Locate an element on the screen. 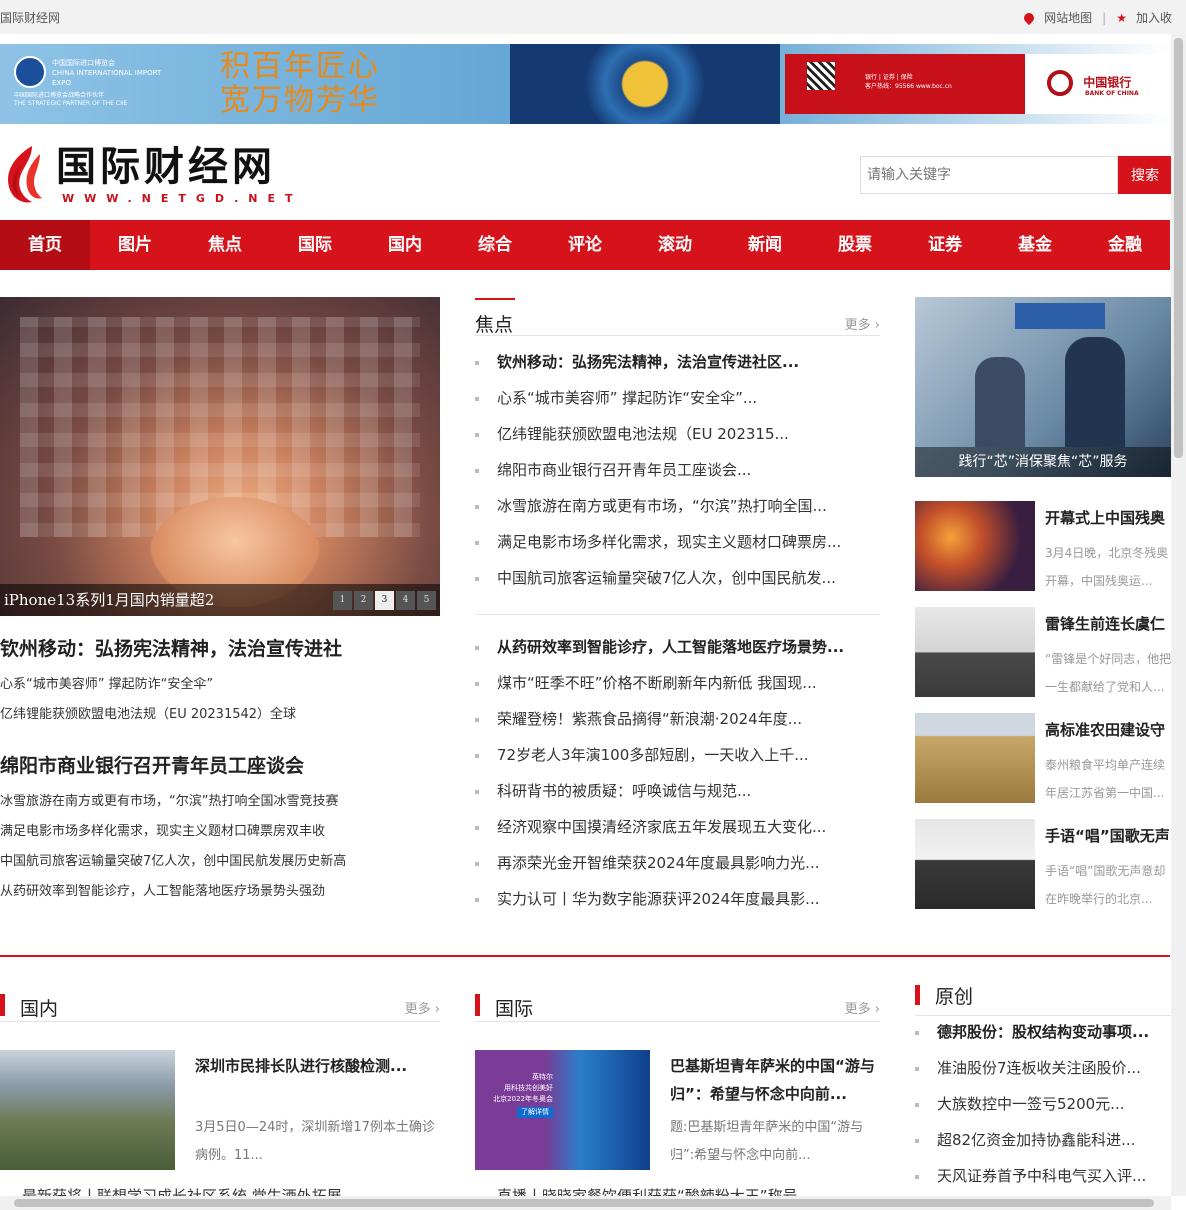 The height and width of the screenshot is (1210, 1186). top-links: 网站地图 | ★ 加入收 is located at coordinates (1097, 17).